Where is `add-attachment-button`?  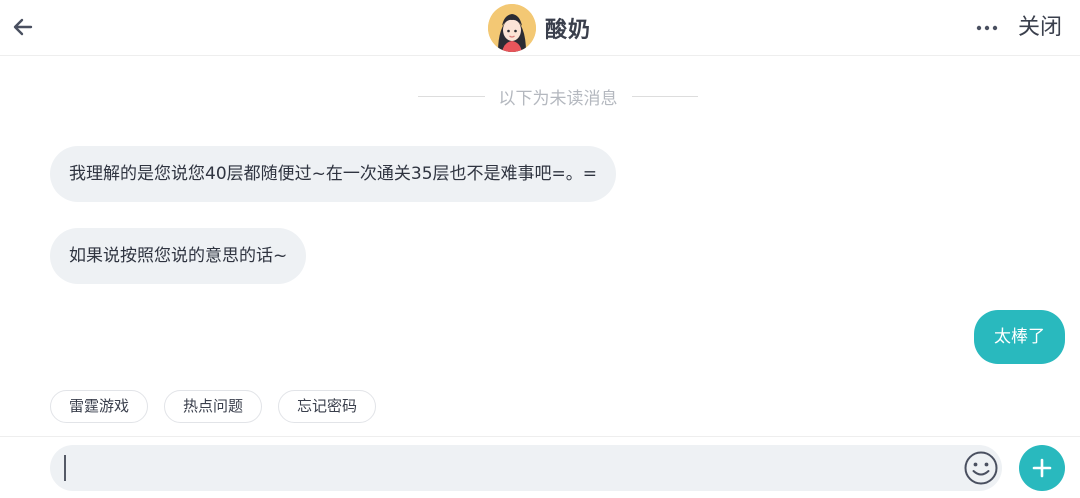 add-attachment-button is located at coordinates (1042, 468).